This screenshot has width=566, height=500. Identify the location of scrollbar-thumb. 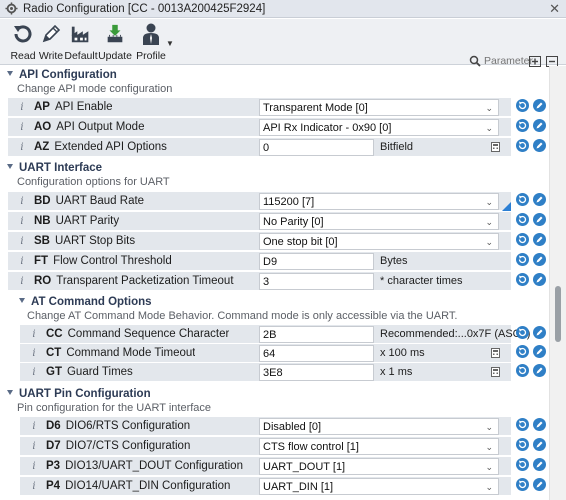
(558, 314).